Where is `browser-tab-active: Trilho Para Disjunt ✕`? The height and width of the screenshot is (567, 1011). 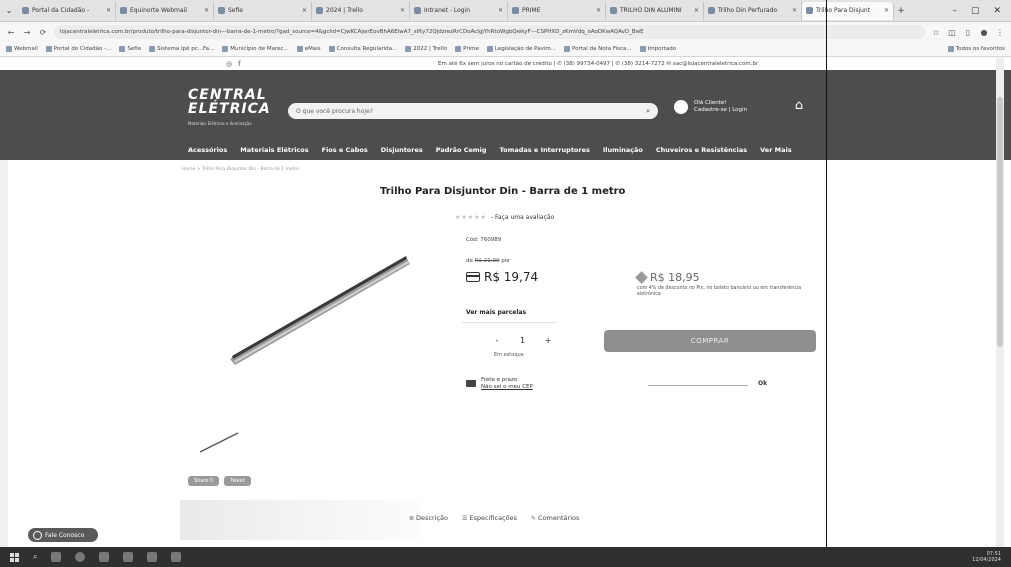 browser-tab-active: Trilho Para Disjunt ✕ is located at coordinates (848, 10).